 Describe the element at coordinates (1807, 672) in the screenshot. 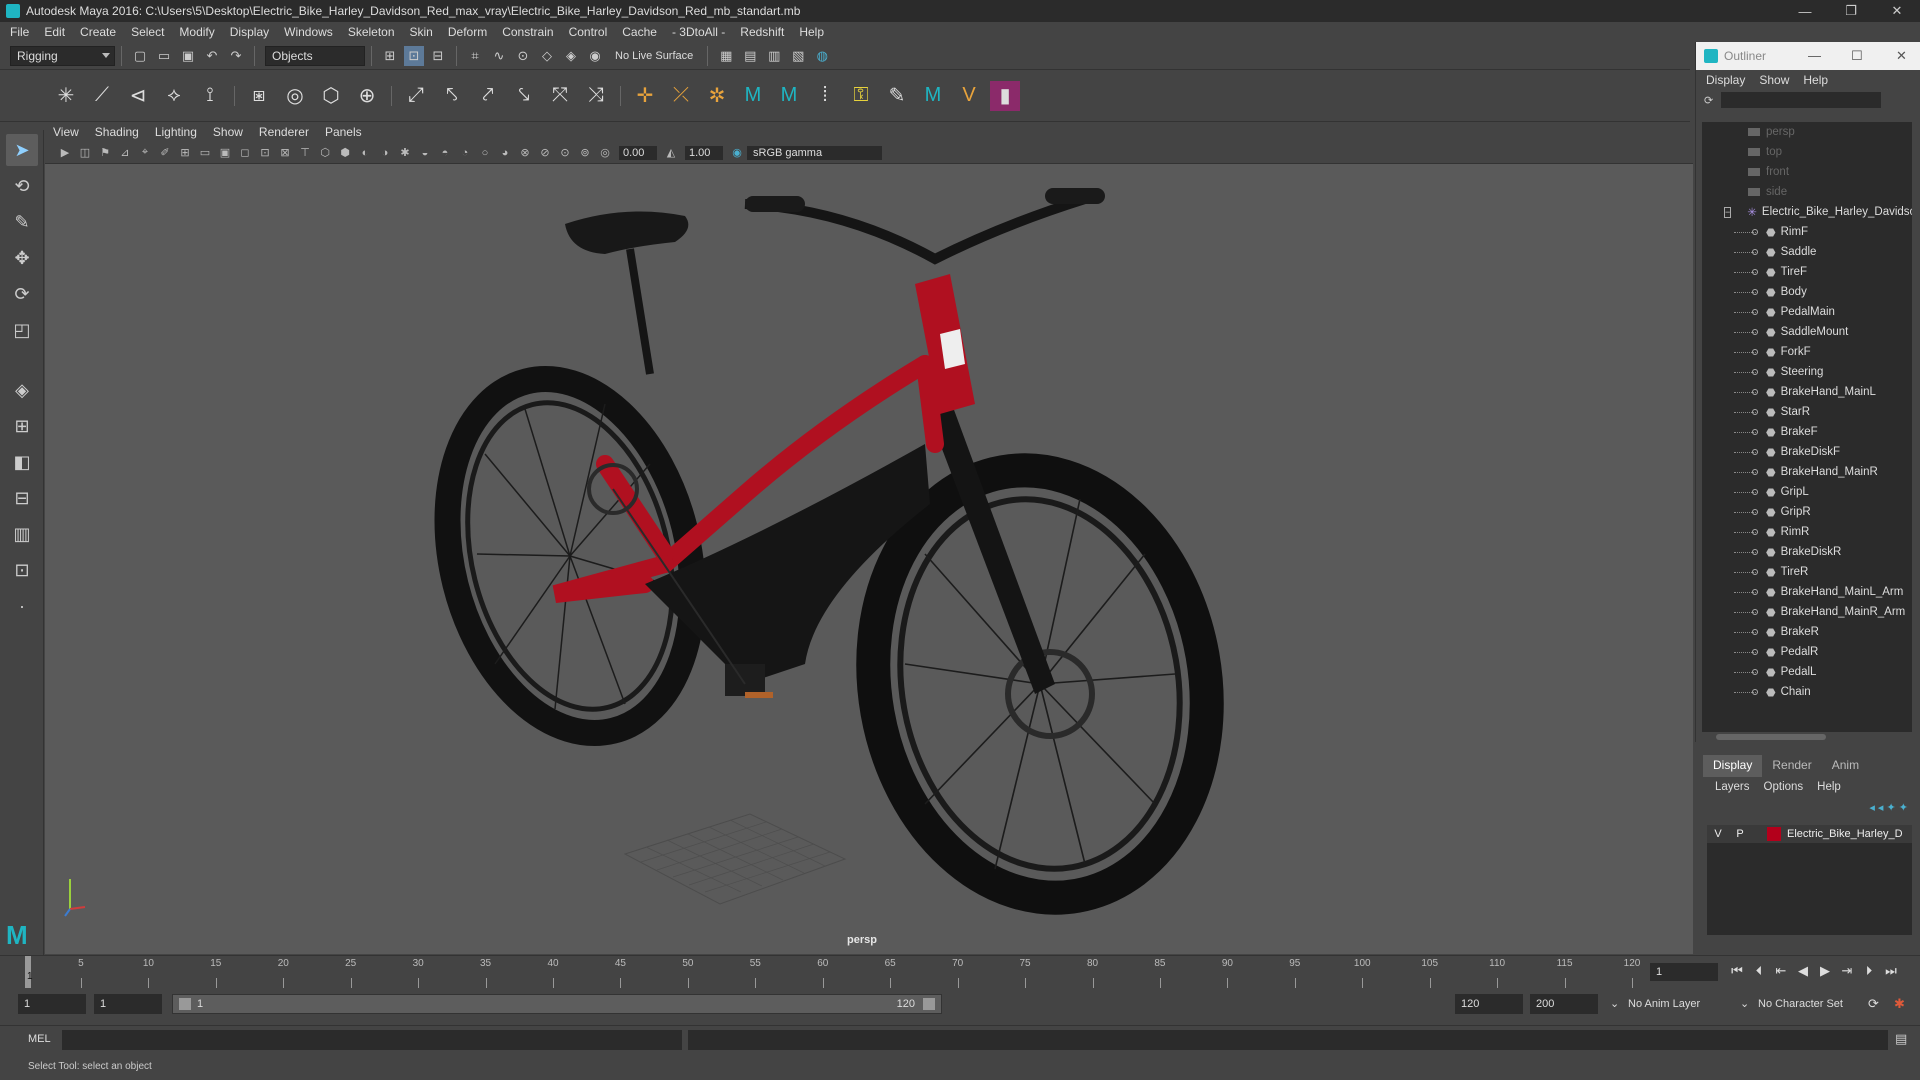

I see `outliner-item-pedall: ⬣ PedalL` at that location.